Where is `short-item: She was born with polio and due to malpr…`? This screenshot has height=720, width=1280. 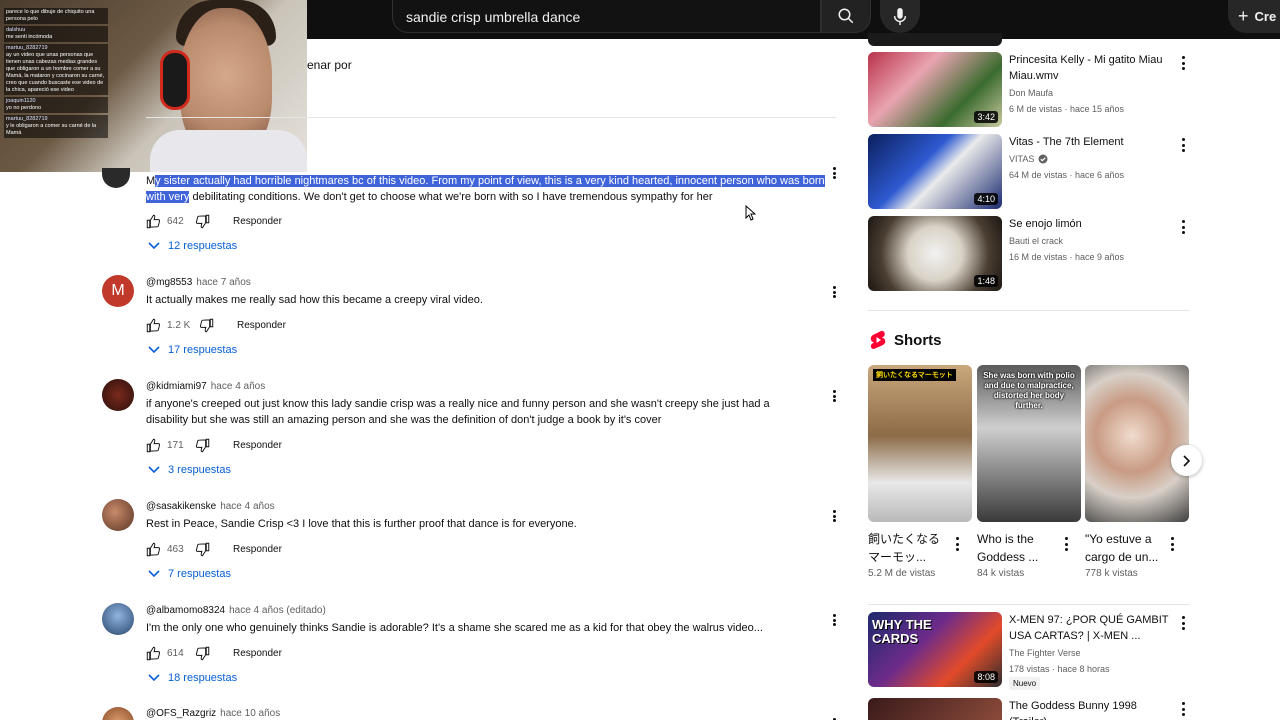
short-item: She was born with polio and due to malpr… is located at coordinates (1029, 472).